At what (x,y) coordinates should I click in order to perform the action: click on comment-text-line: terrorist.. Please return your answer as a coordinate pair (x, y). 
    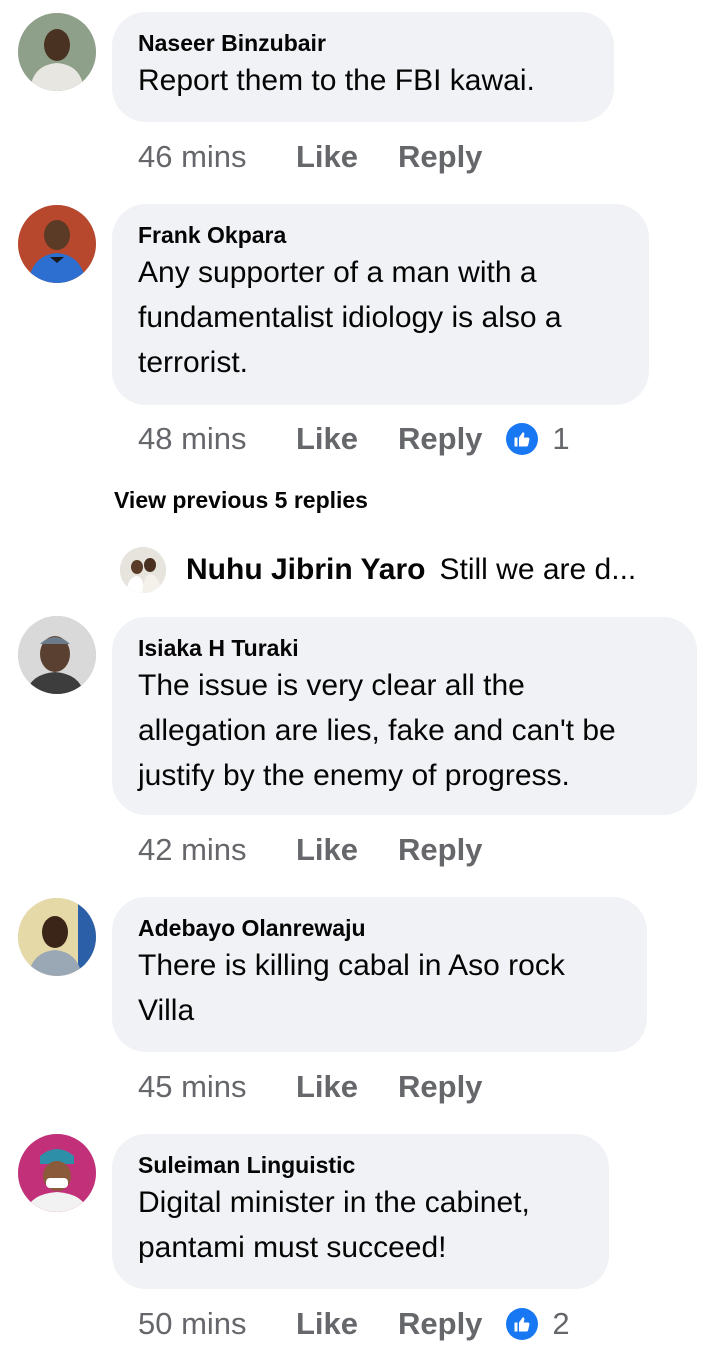
    Looking at the image, I should click on (193, 362).